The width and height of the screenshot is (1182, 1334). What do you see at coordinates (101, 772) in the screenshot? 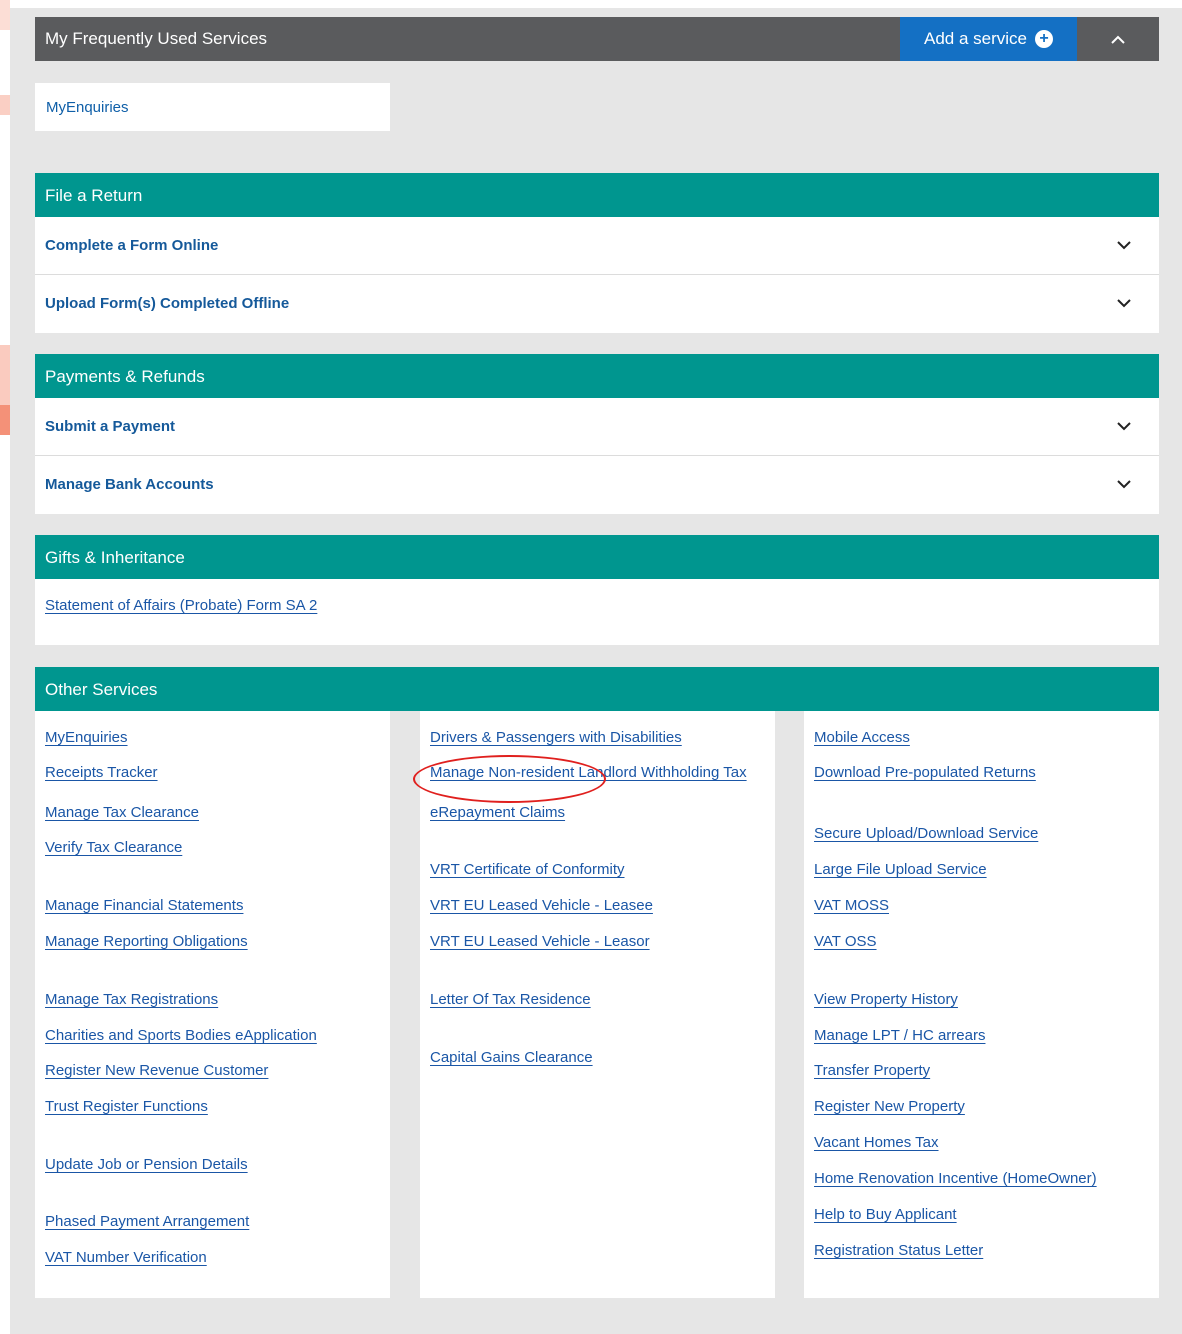
I see `service-link: Receipts Tracker` at bounding box center [101, 772].